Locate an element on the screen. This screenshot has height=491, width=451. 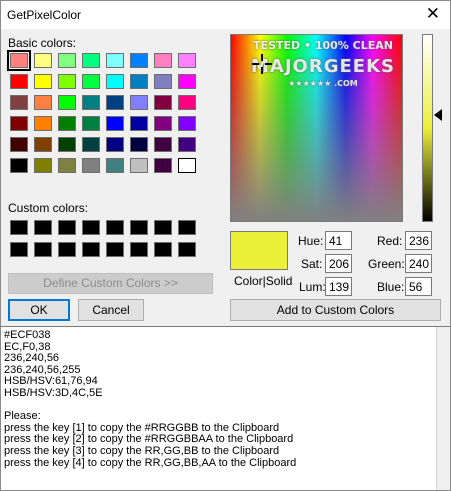
green-field: 240 is located at coordinates (418, 263).